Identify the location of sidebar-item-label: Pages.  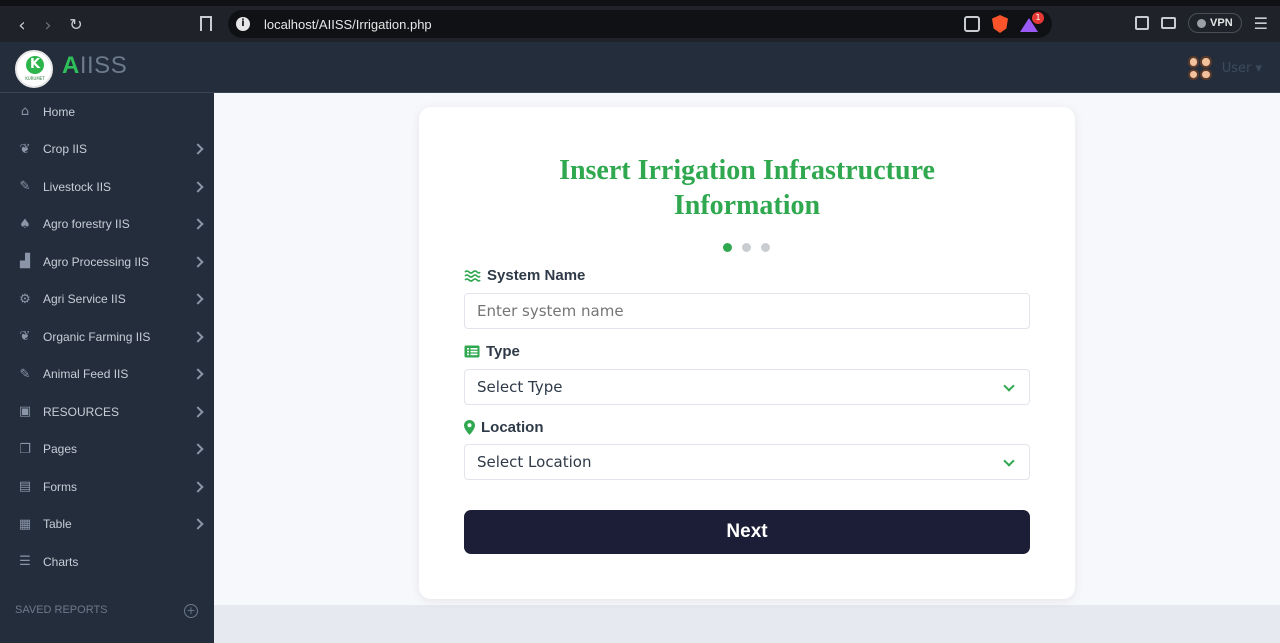
(60, 449).